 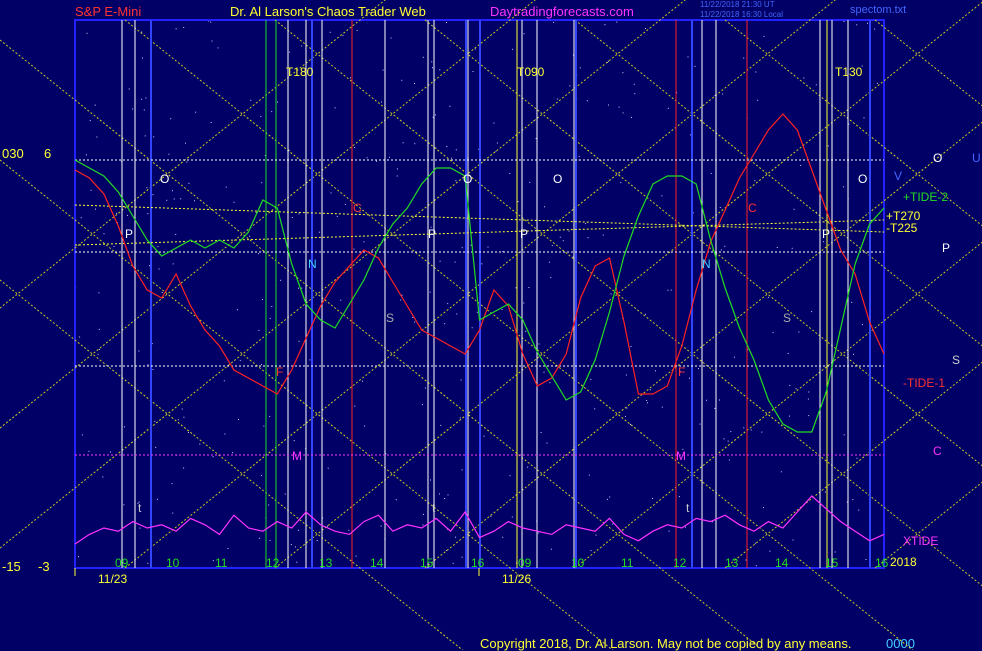 What do you see at coordinates (681, 456) in the screenshot?
I see `chart-marker-label: M` at bounding box center [681, 456].